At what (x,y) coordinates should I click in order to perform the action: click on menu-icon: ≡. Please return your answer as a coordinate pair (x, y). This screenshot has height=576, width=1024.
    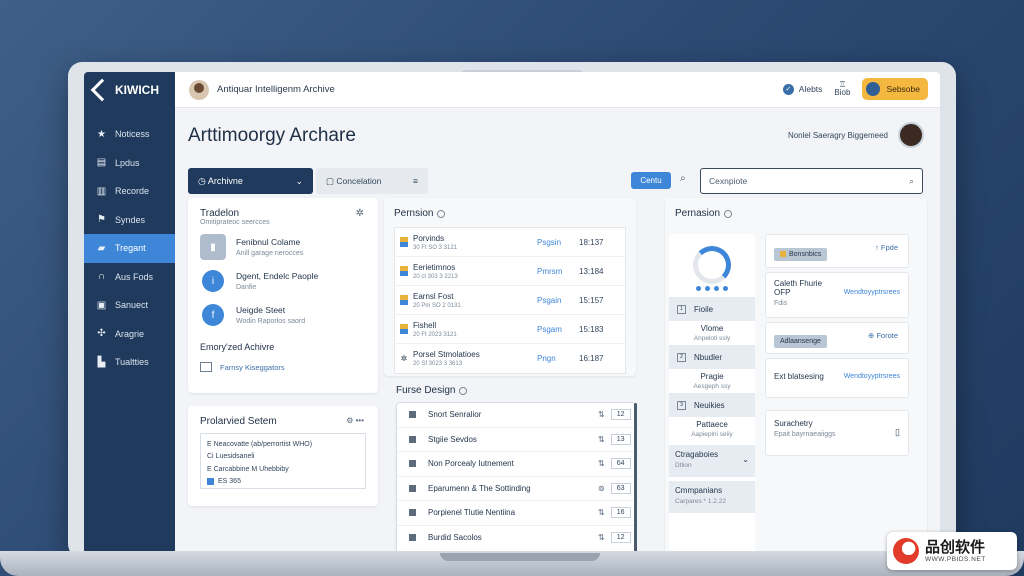
    Looking at the image, I should click on (415, 181).